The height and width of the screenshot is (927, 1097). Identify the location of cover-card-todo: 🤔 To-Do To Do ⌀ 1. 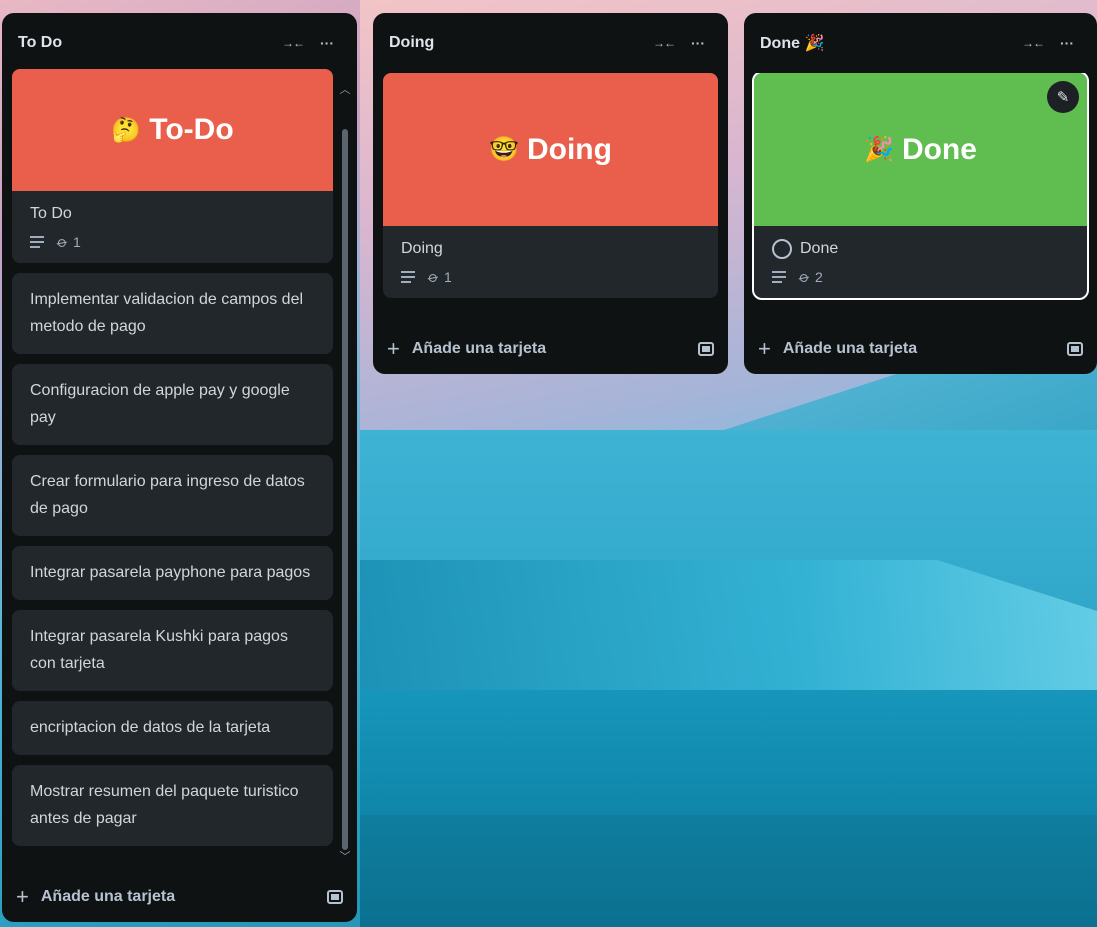
(172, 166).